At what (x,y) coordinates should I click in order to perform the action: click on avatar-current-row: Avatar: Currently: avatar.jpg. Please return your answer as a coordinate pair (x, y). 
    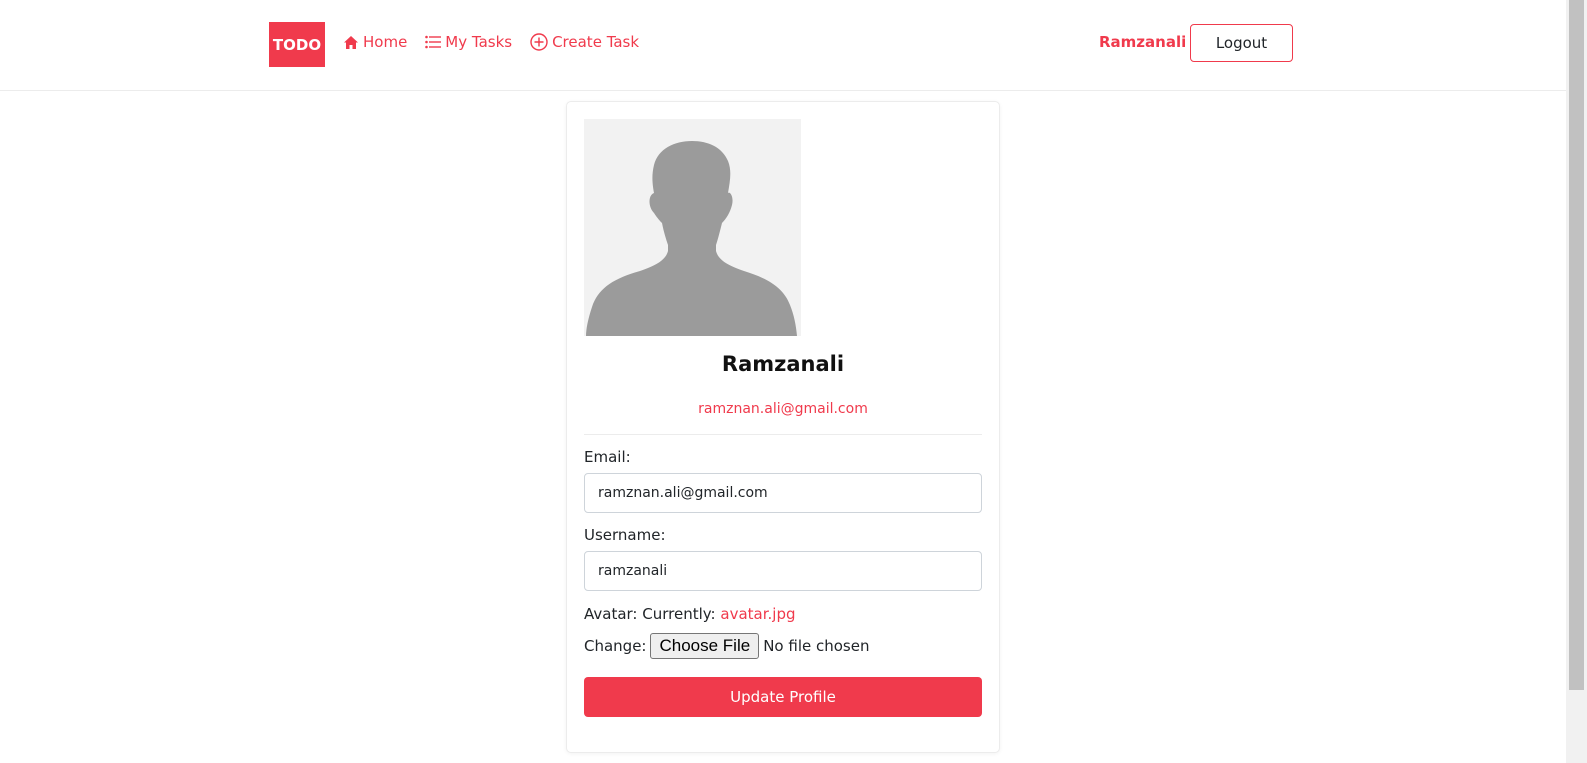
    Looking at the image, I should click on (690, 614).